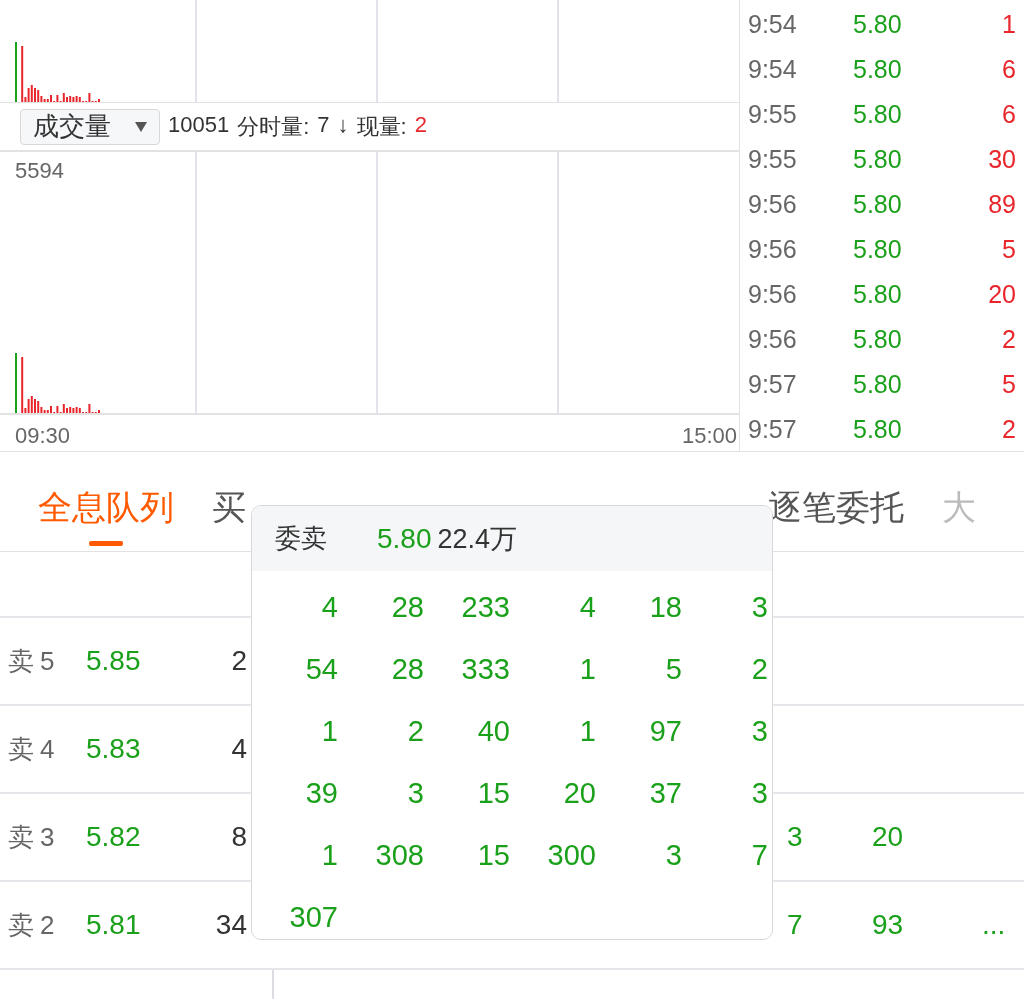 The image size is (1024, 999). I want to click on trade-volume: 1, so click(1008, 24).